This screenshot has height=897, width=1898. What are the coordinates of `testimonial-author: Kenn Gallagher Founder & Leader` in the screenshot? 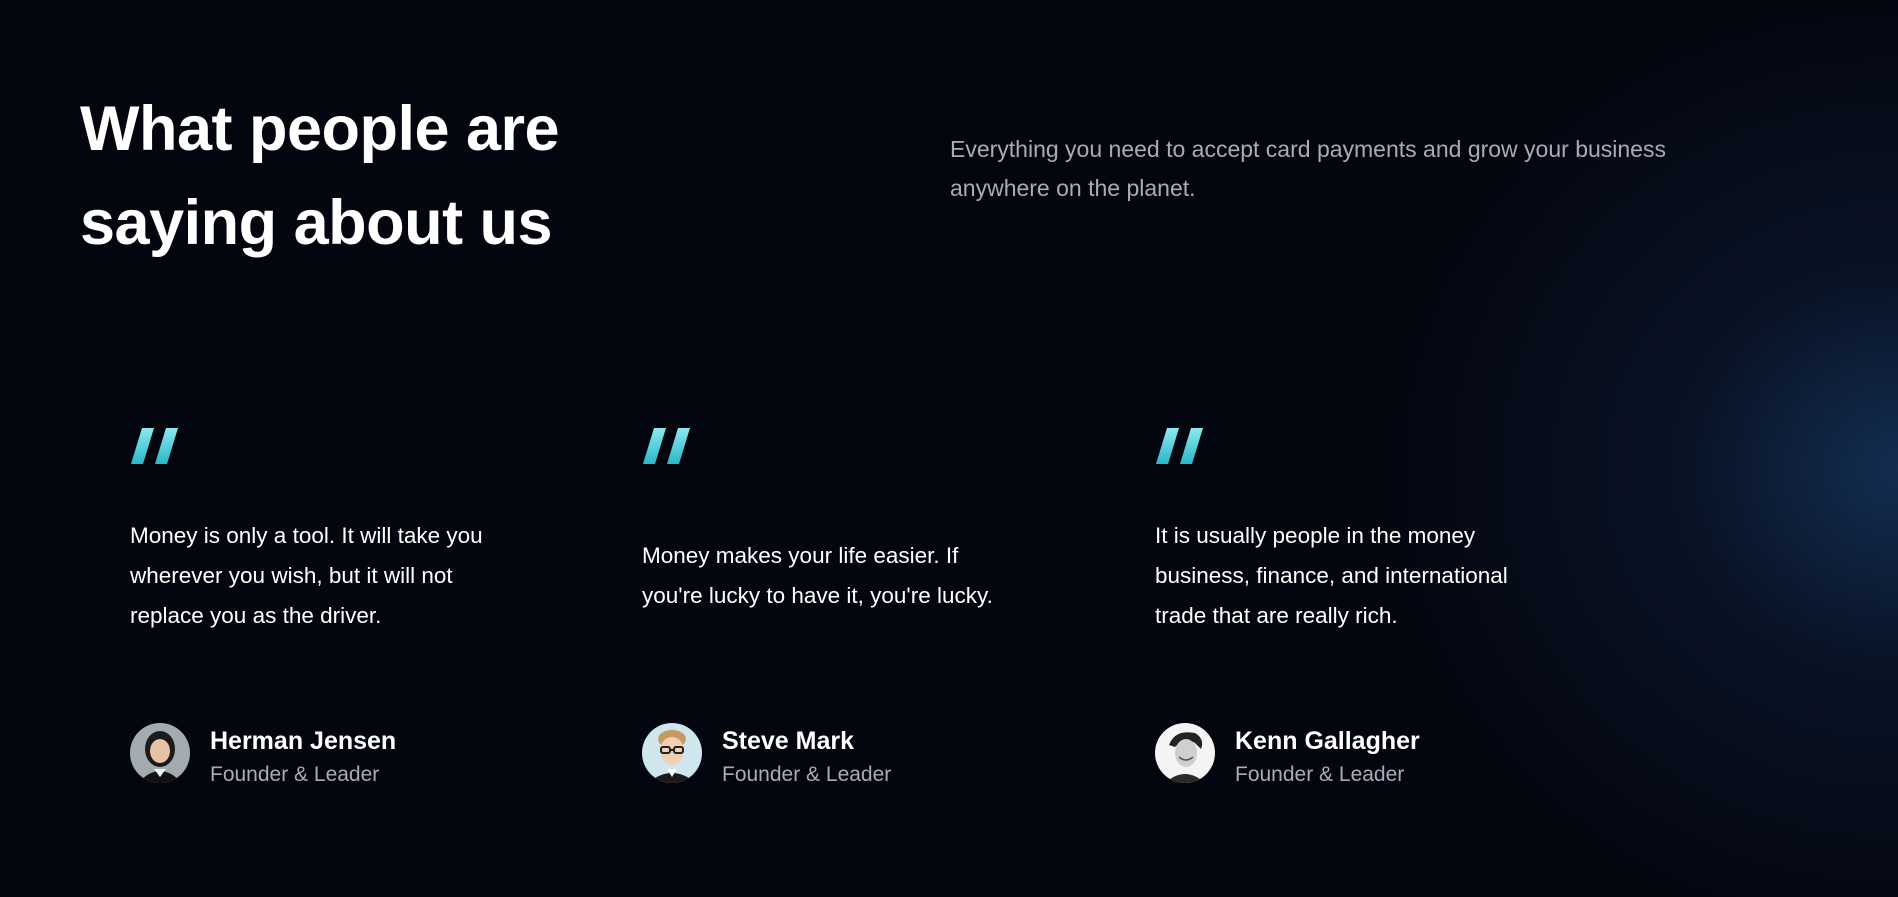 It's located at (1355, 755).